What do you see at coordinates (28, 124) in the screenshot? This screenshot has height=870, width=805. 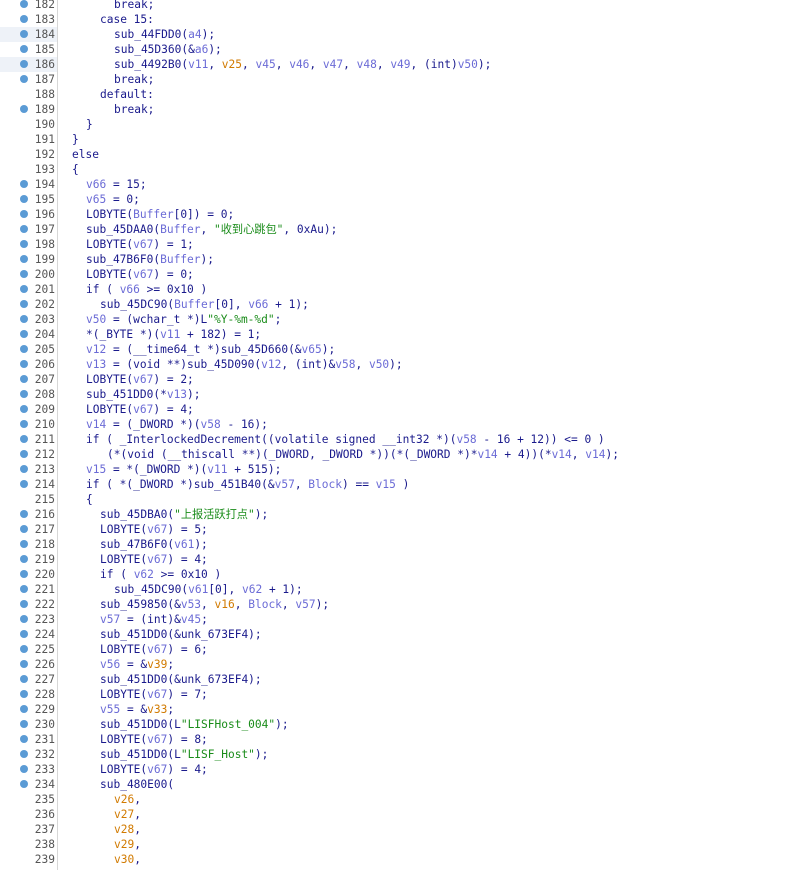 I see `line-gutter-cell: 190` at bounding box center [28, 124].